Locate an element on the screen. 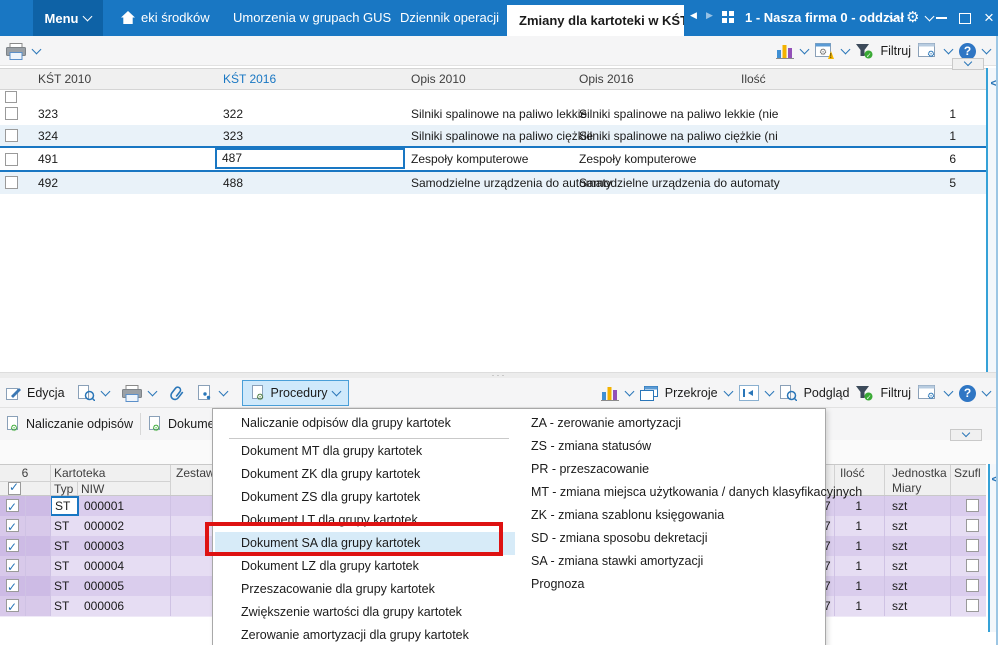 This screenshot has height=645, width=998. procedury-button: ⚙ Procedury is located at coordinates (295, 393).